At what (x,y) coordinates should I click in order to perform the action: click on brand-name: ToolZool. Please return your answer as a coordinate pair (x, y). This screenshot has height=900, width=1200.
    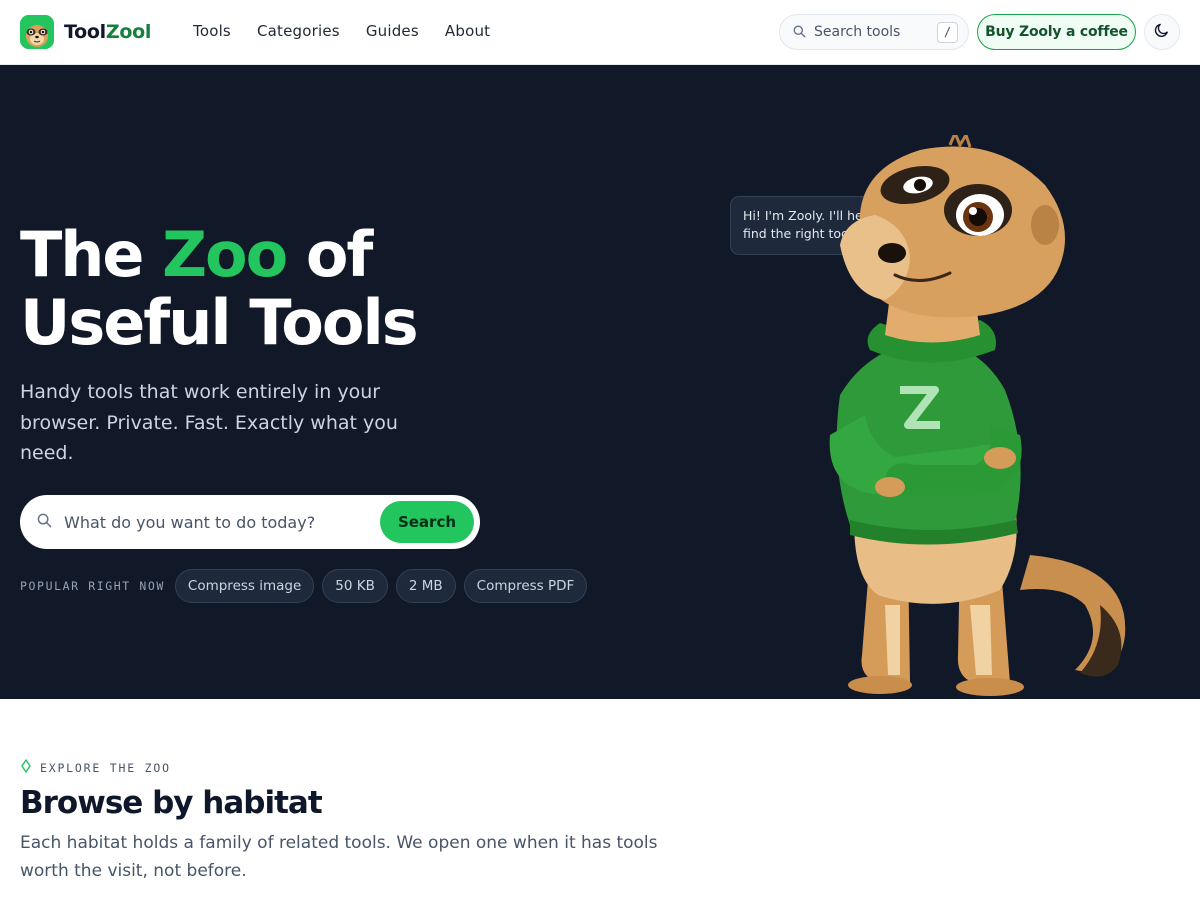
    Looking at the image, I should click on (107, 32).